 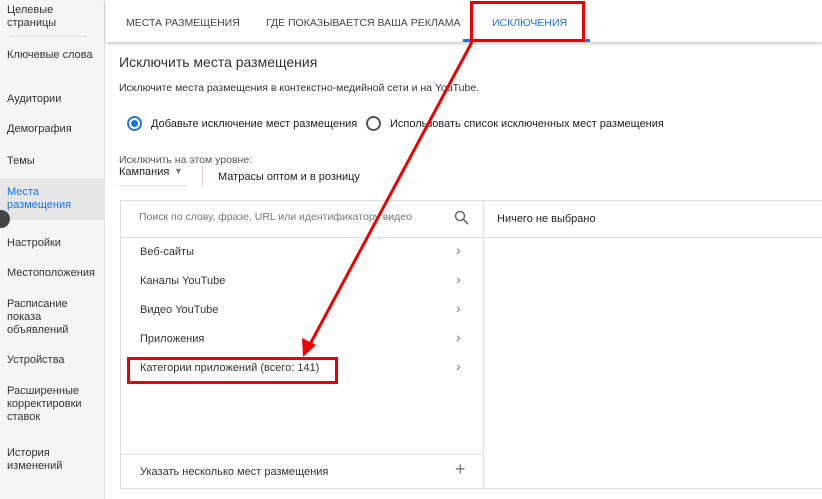 I want to click on annotation-arrow, so click(x=388, y=199).